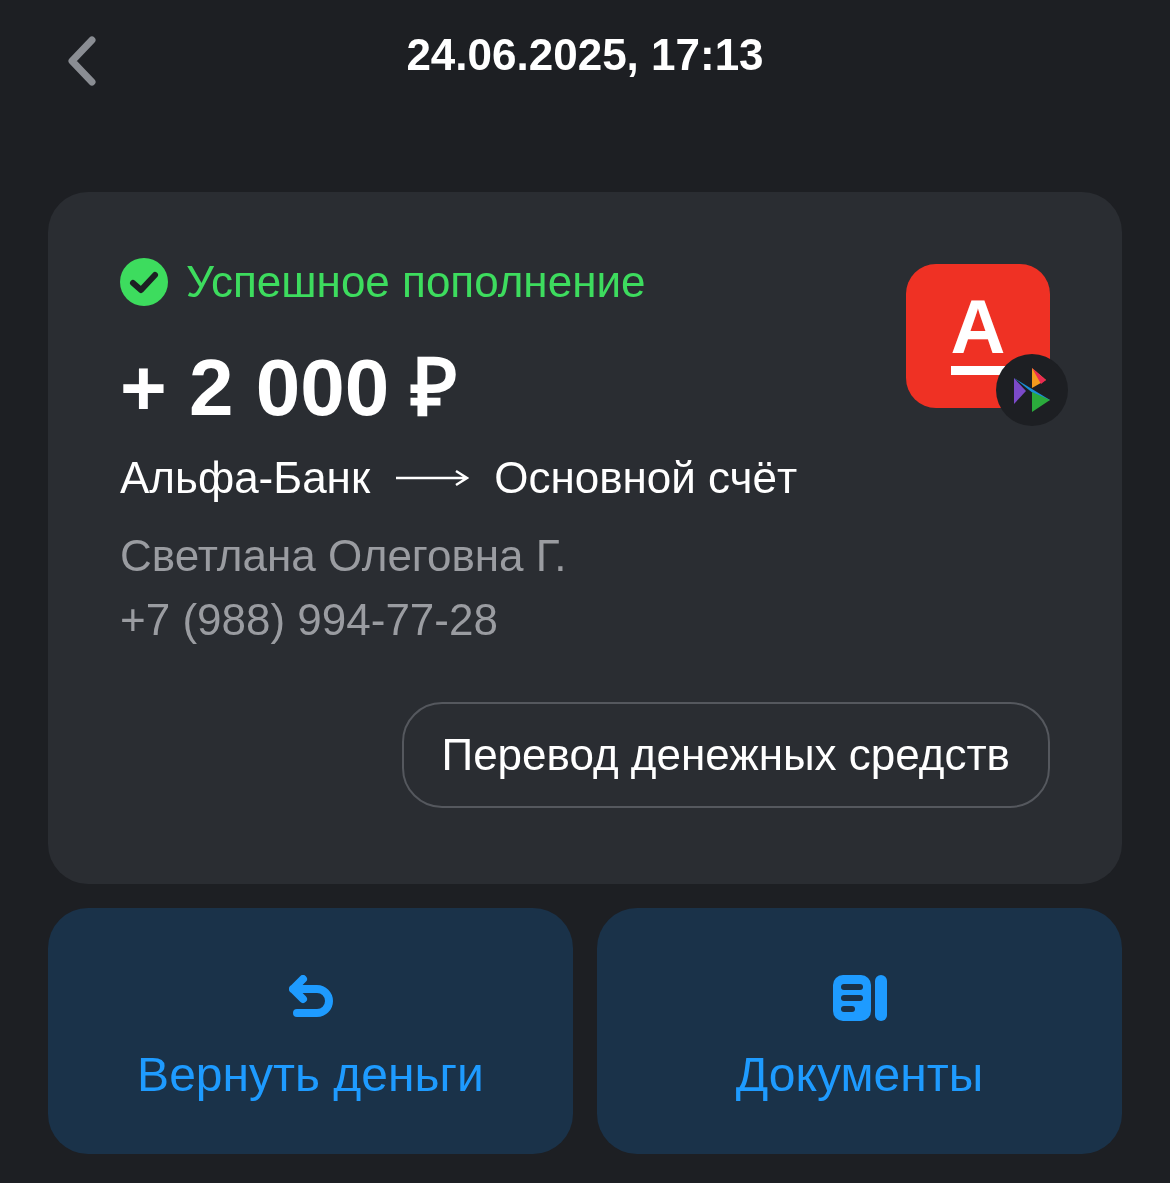  What do you see at coordinates (859, 998) in the screenshot?
I see `document-icon` at bounding box center [859, 998].